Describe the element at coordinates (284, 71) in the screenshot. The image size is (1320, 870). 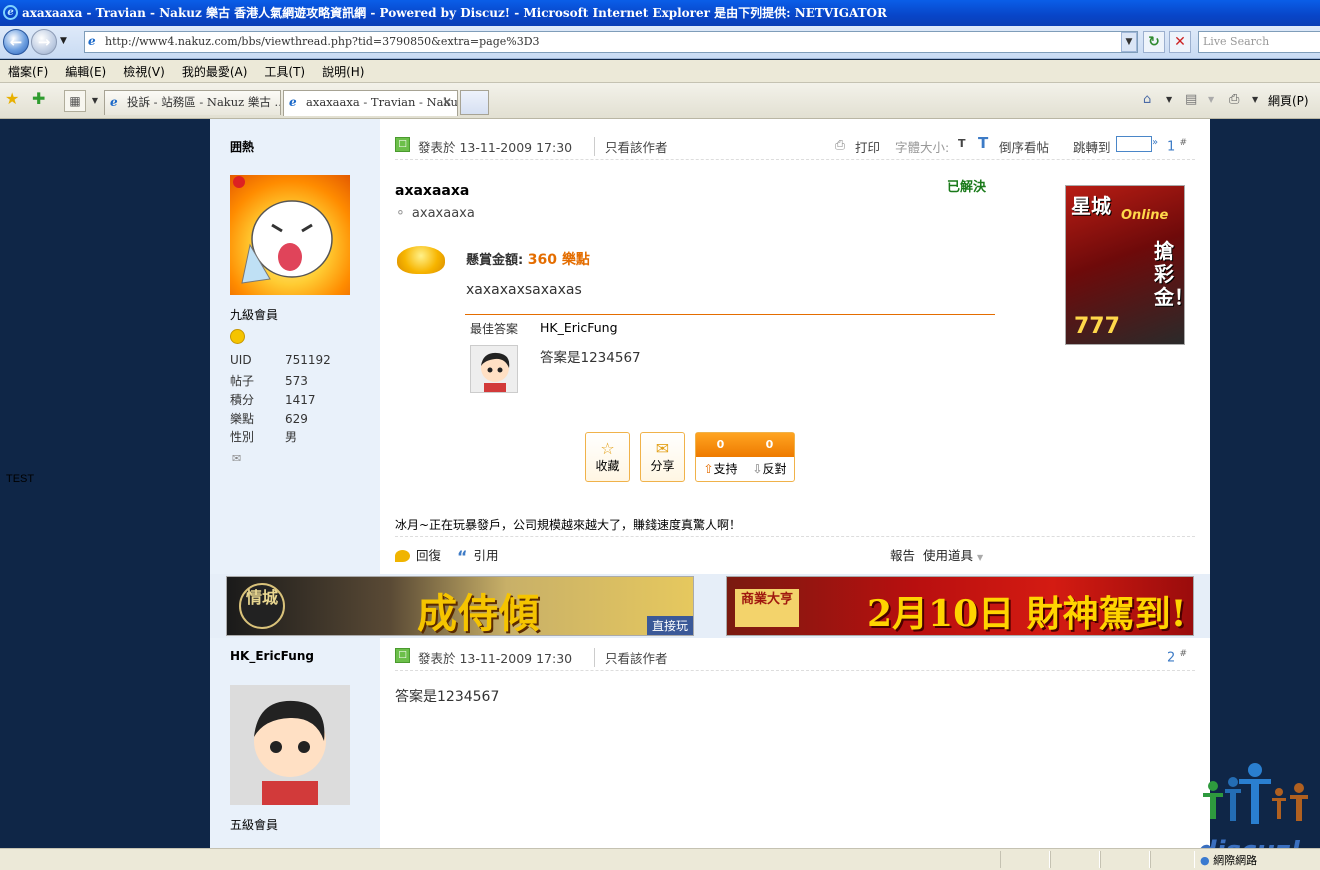
I see `menu-tools: 工具(T)` at that location.